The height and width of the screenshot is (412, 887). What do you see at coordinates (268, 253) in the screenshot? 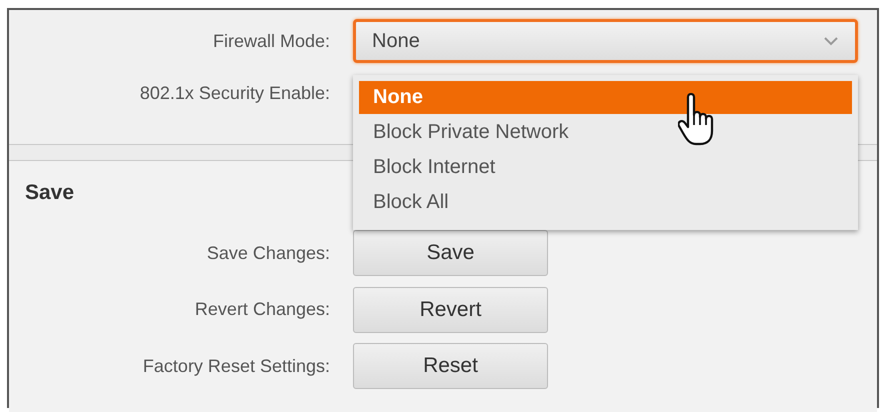
I see `field-label: Save Changes:` at bounding box center [268, 253].